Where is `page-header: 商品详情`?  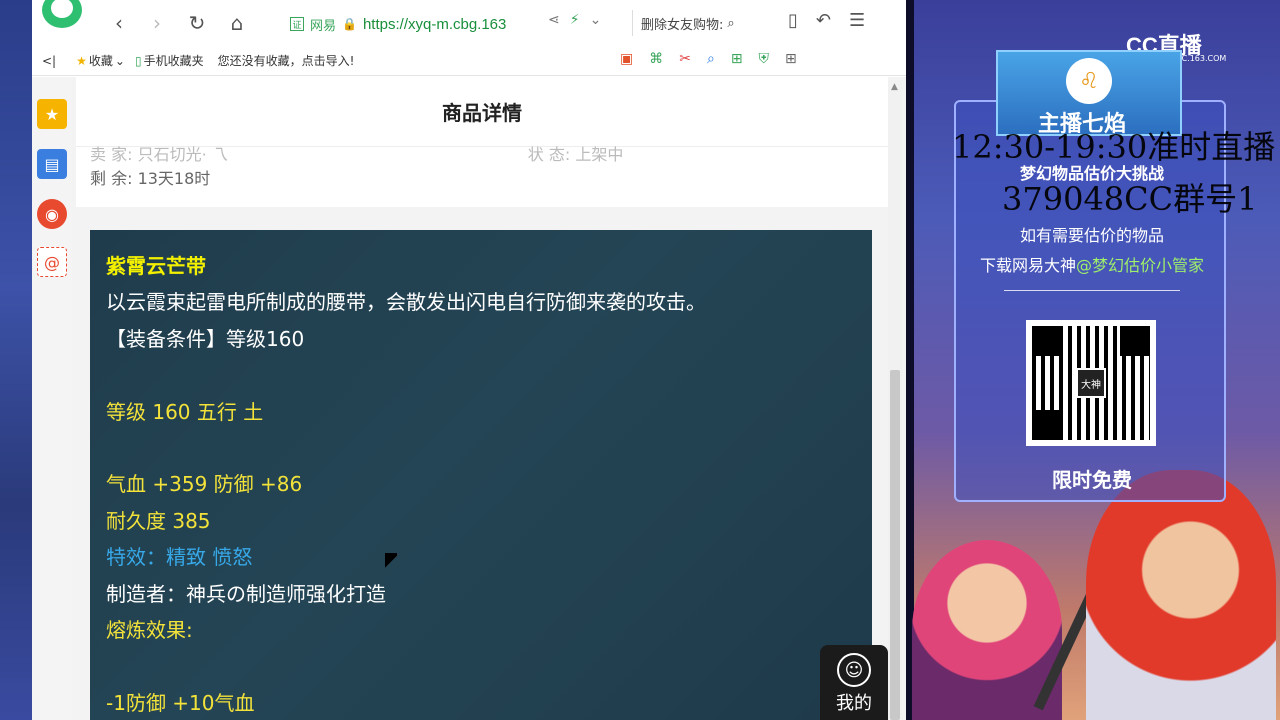
page-header: 商品详情 is located at coordinates (482, 112).